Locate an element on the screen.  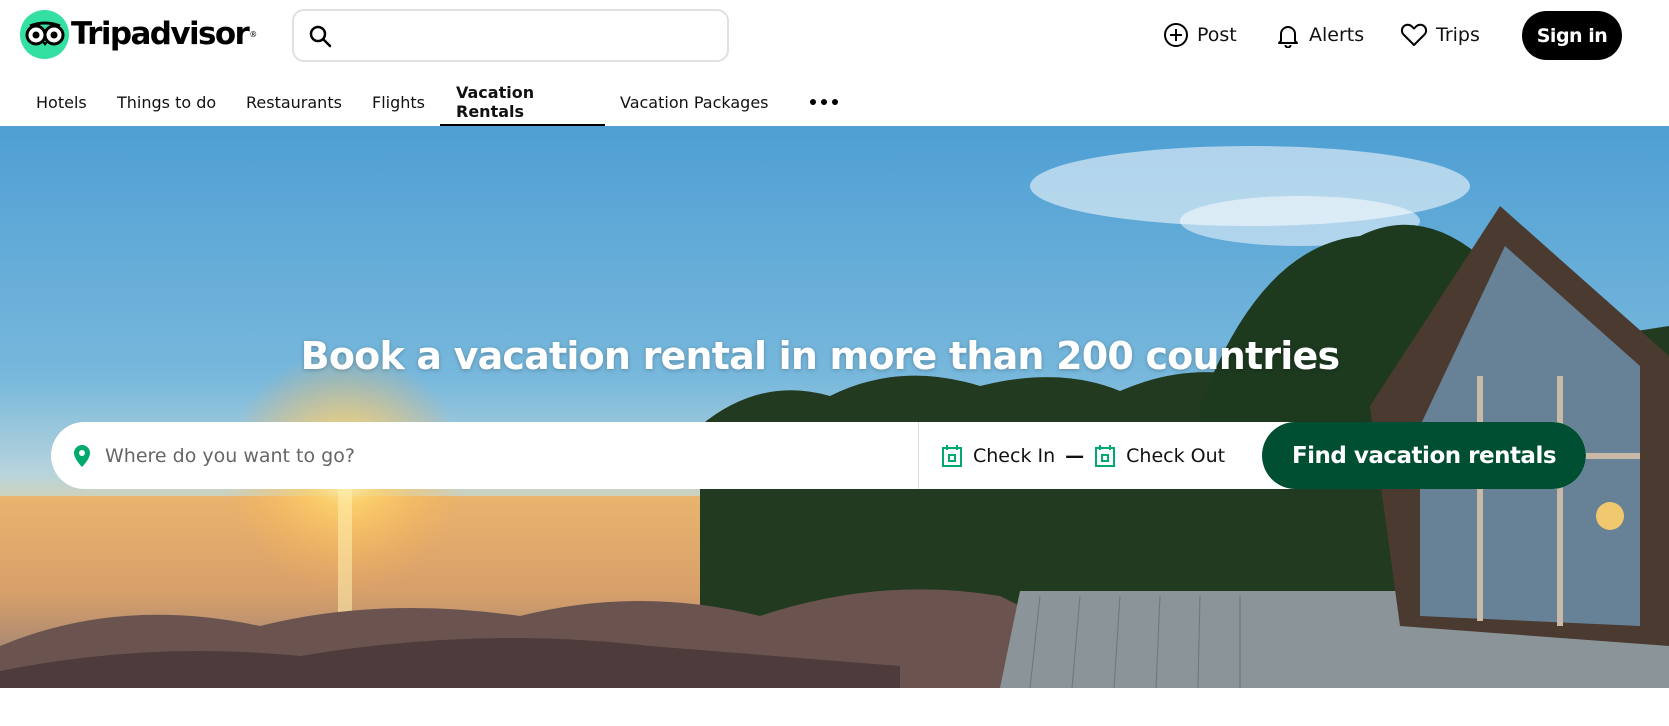
top-search-input is located at coordinates (534, 35).